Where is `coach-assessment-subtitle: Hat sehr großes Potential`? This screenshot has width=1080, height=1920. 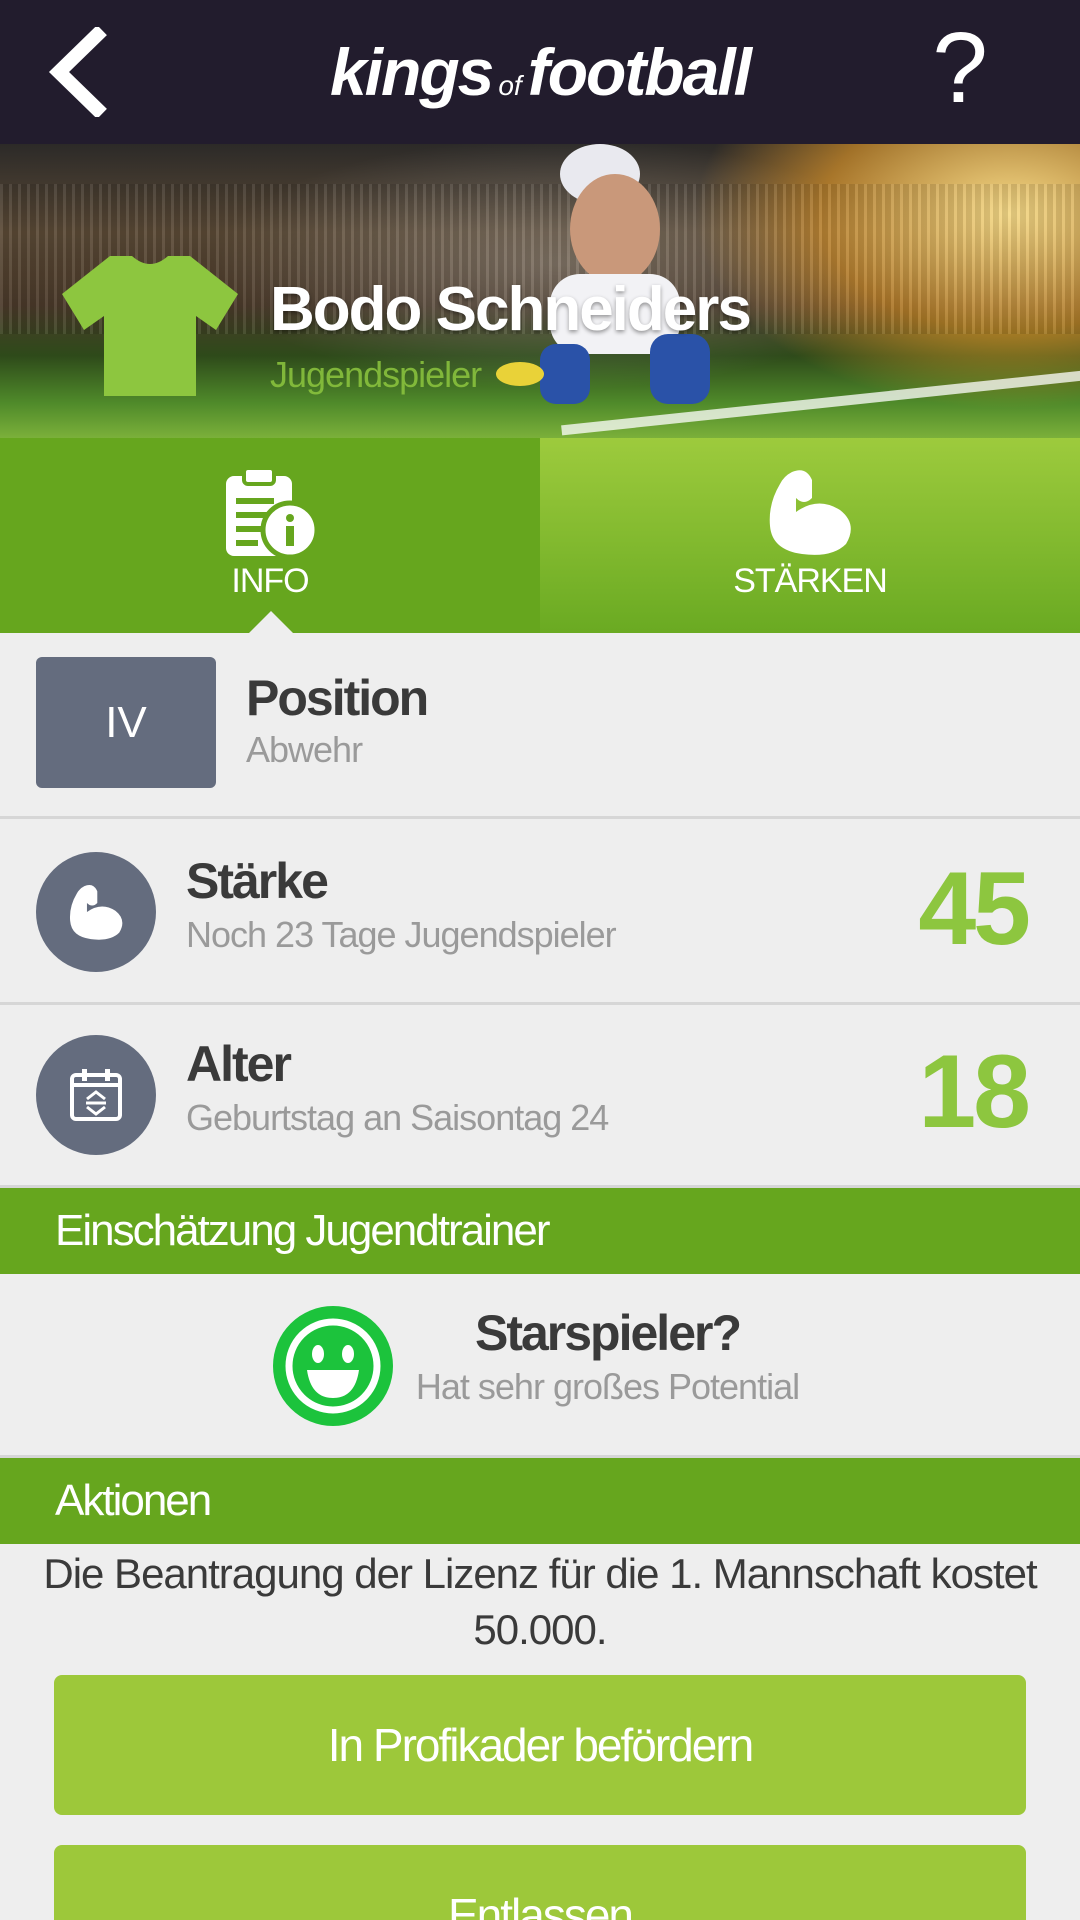 coach-assessment-subtitle: Hat sehr großes Potential is located at coordinates (607, 1386).